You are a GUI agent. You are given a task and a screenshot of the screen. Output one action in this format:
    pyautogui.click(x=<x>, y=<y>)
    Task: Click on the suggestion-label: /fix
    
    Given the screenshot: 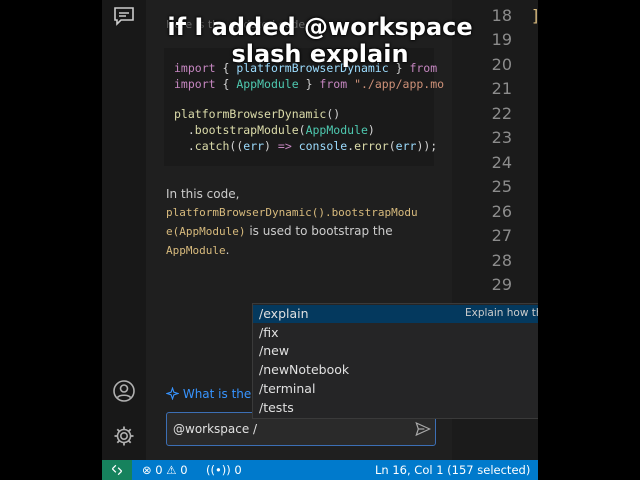 What is the action you would take?
    pyautogui.click(x=269, y=332)
    